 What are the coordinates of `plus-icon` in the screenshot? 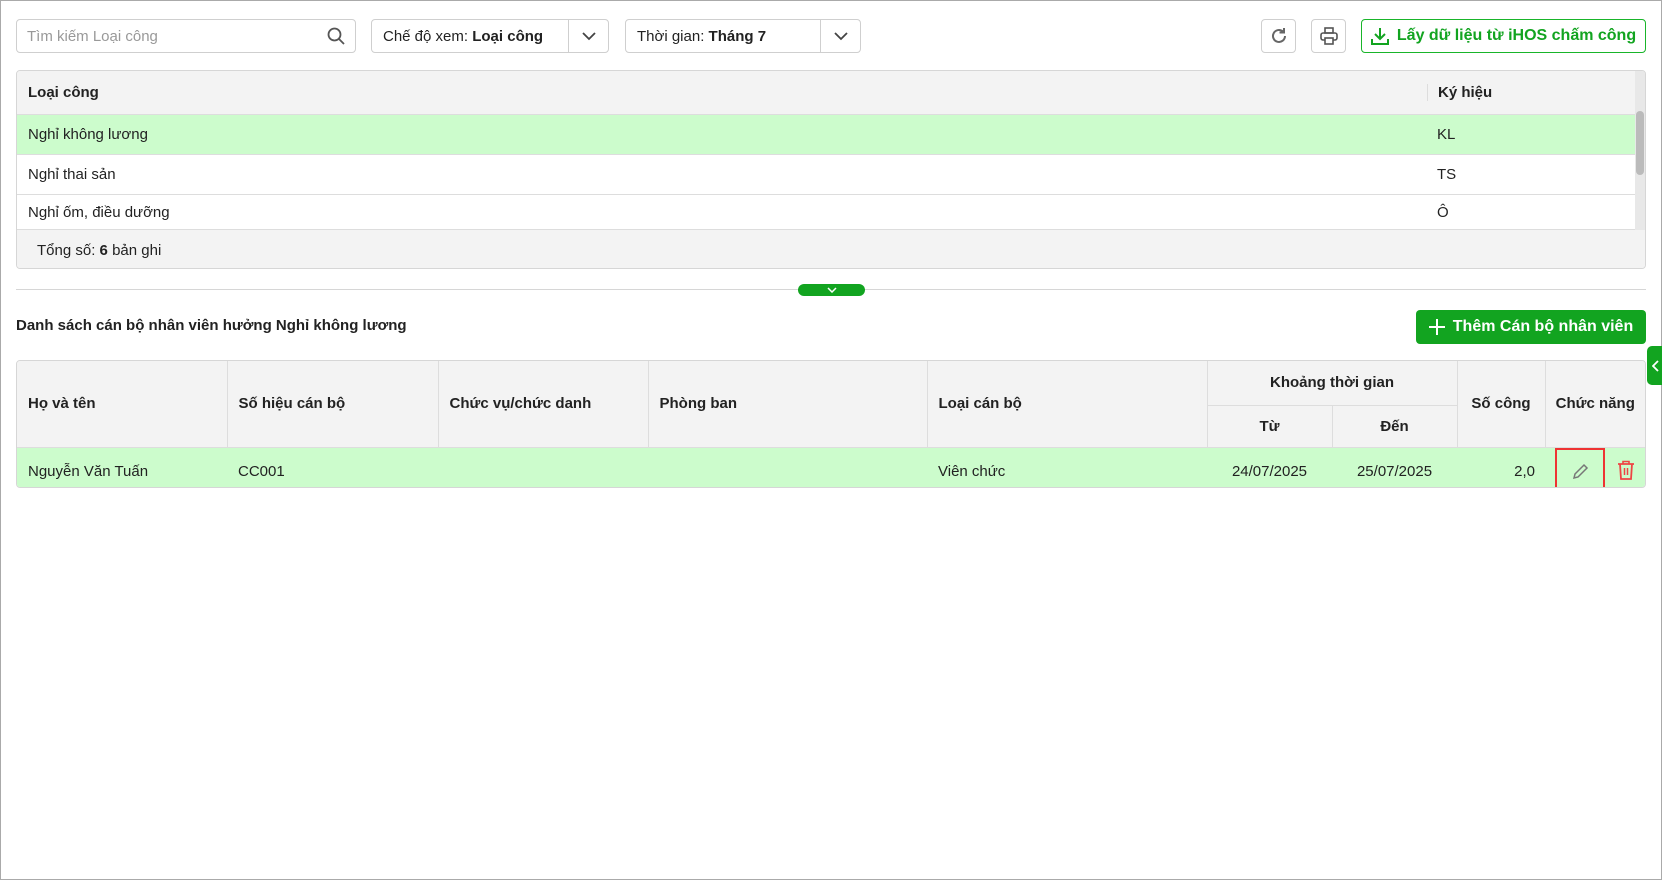 It's located at (1436, 327).